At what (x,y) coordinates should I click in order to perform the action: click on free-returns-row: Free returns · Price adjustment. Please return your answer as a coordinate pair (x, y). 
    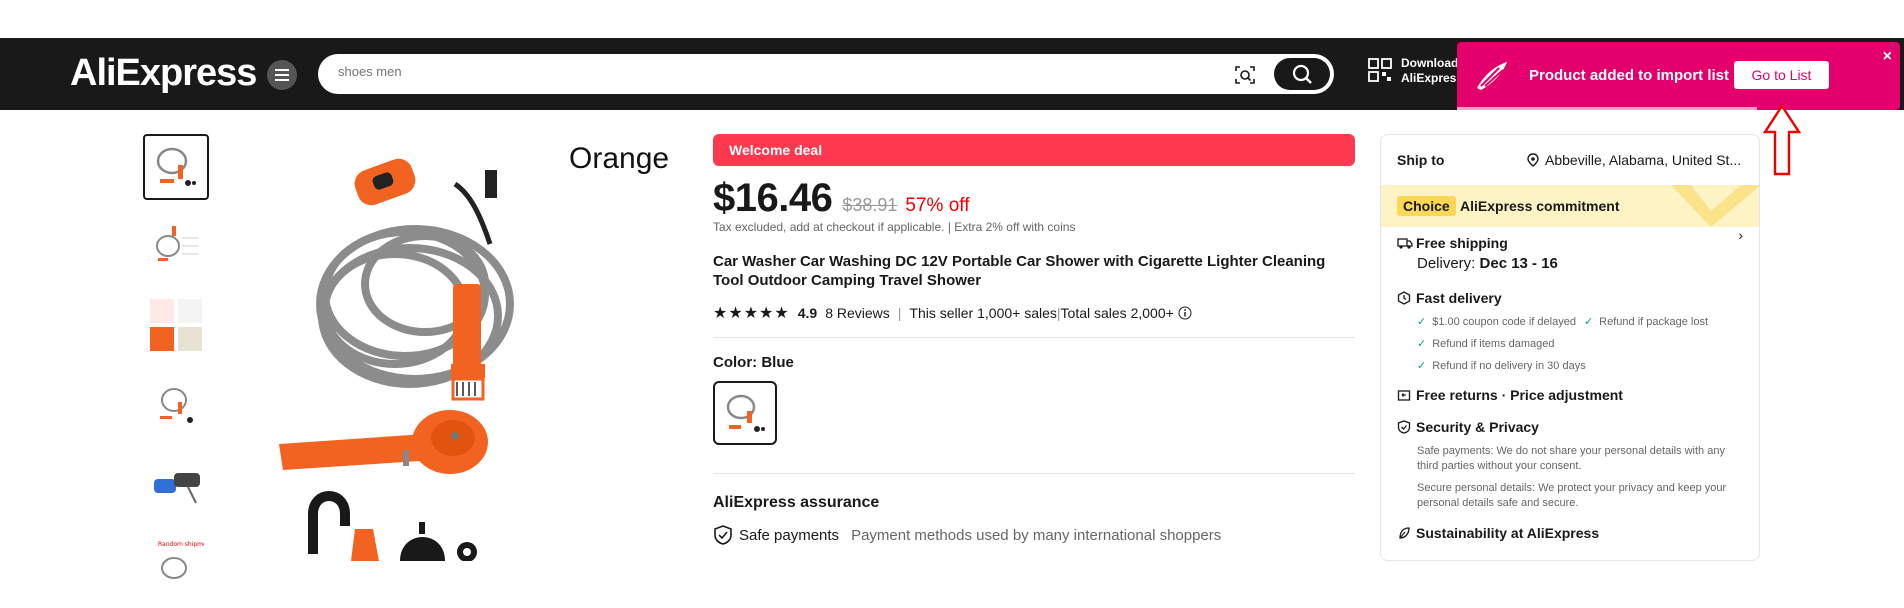
    Looking at the image, I should click on (1510, 395).